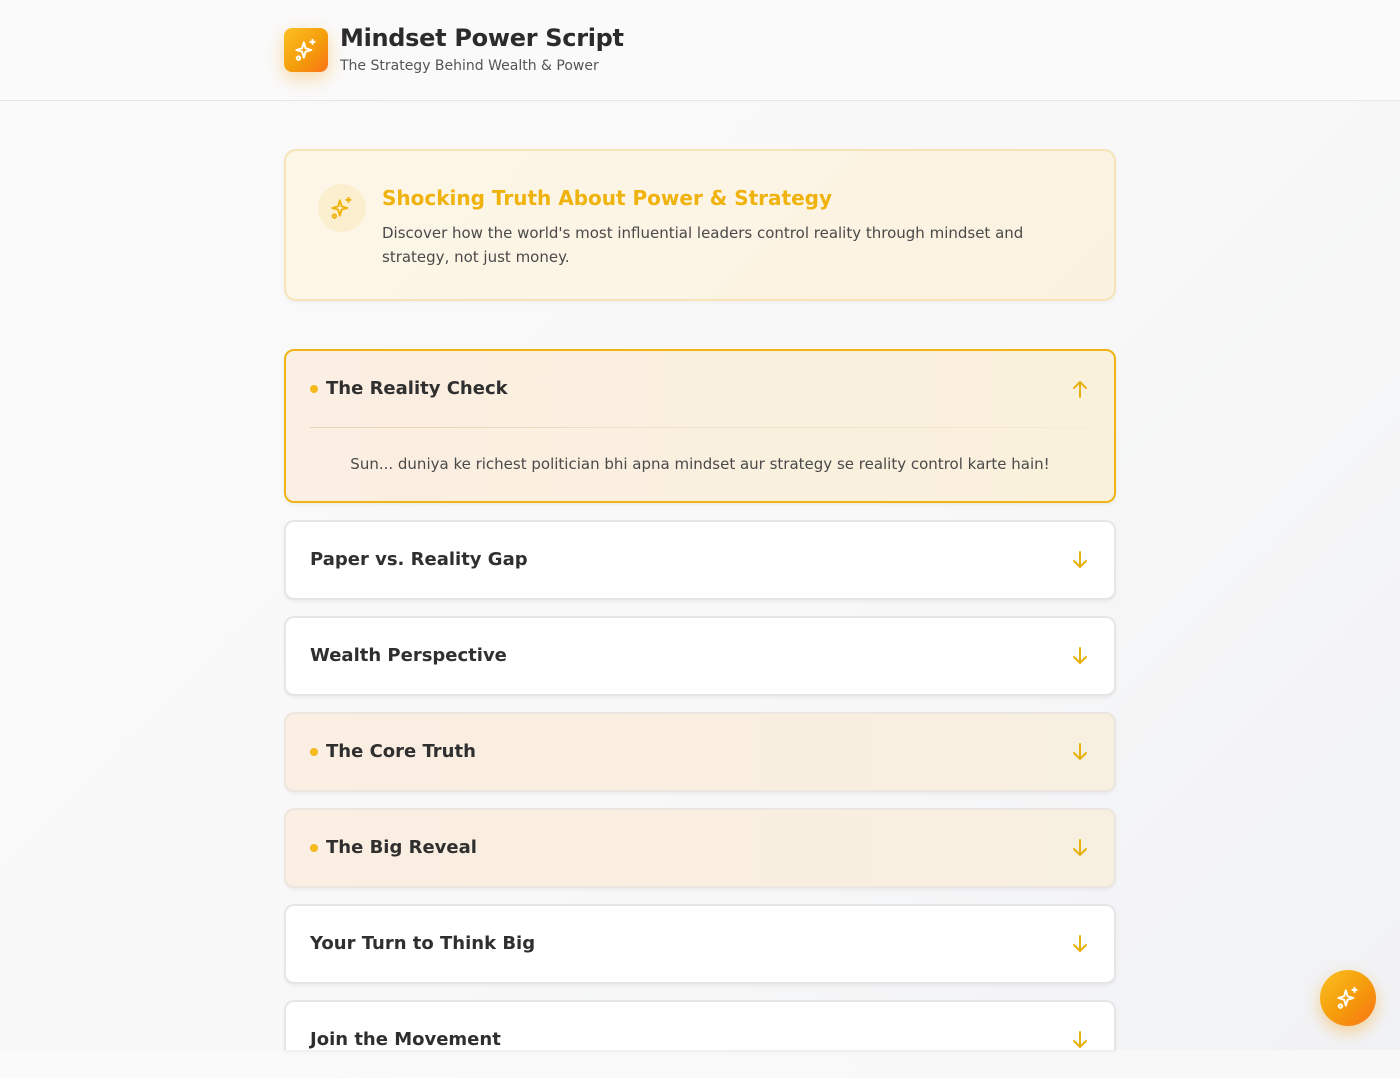 Image resolution: width=1400 pixels, height=1078 pixels. What do you see at coordinates (700, 1025) in the screenshot?
I see `section-join-movement: Join the Movement` at bounding box center [700, 1025].